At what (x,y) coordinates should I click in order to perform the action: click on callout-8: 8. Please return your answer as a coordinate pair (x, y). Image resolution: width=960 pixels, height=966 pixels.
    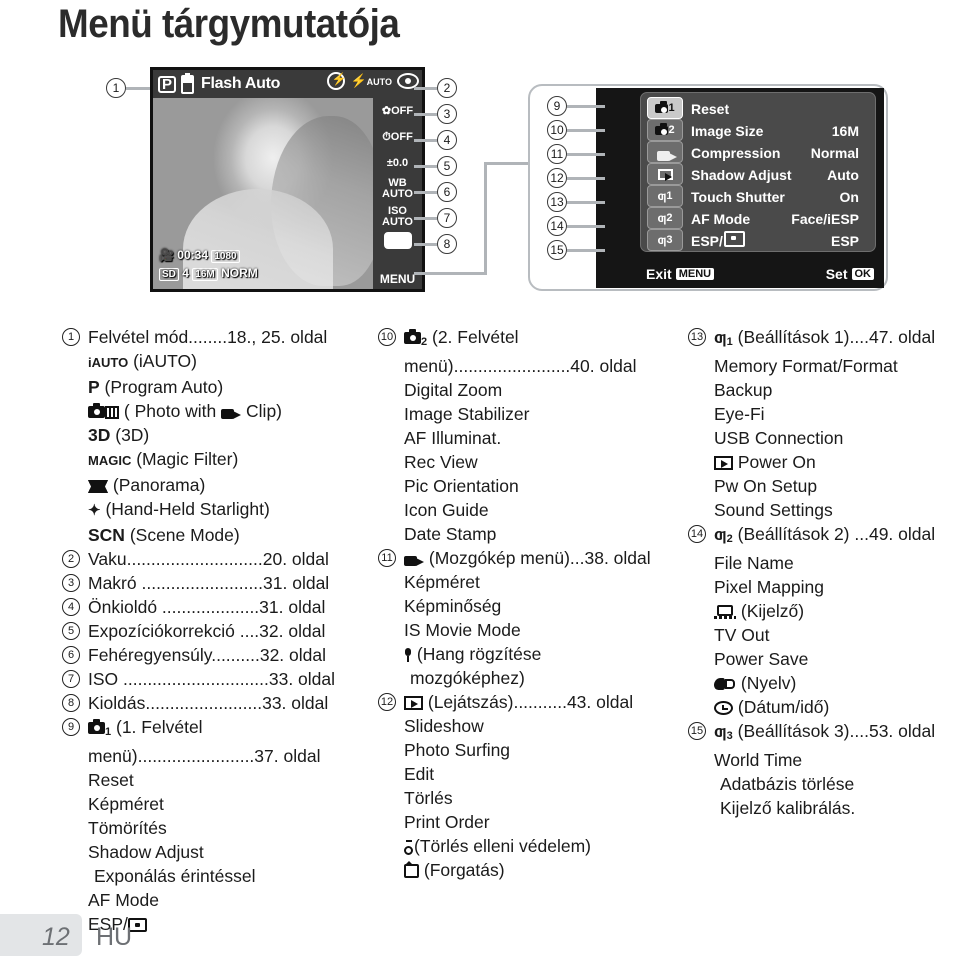
    Looking at the image, I should click on (447, 244).